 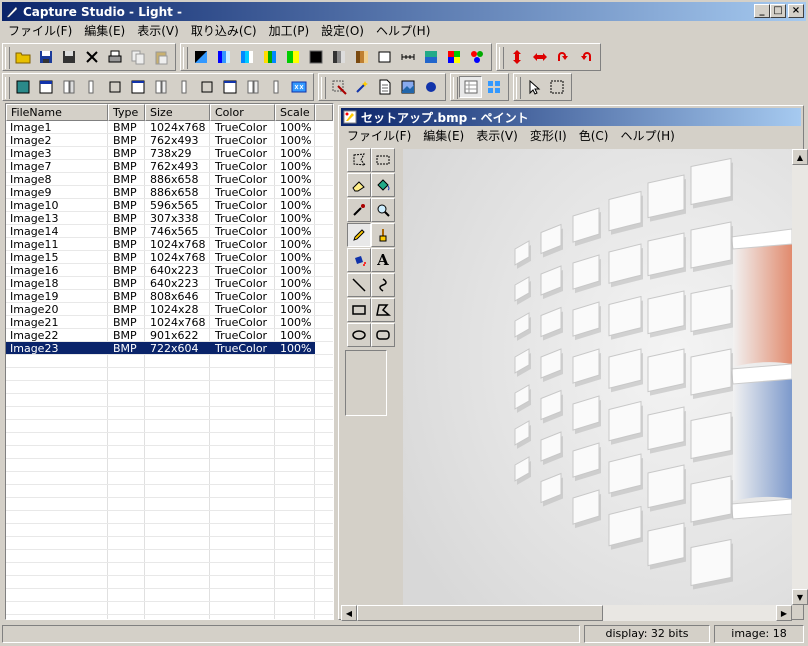 I want to click on col-header-color: Color, so click(x=242, y=112).